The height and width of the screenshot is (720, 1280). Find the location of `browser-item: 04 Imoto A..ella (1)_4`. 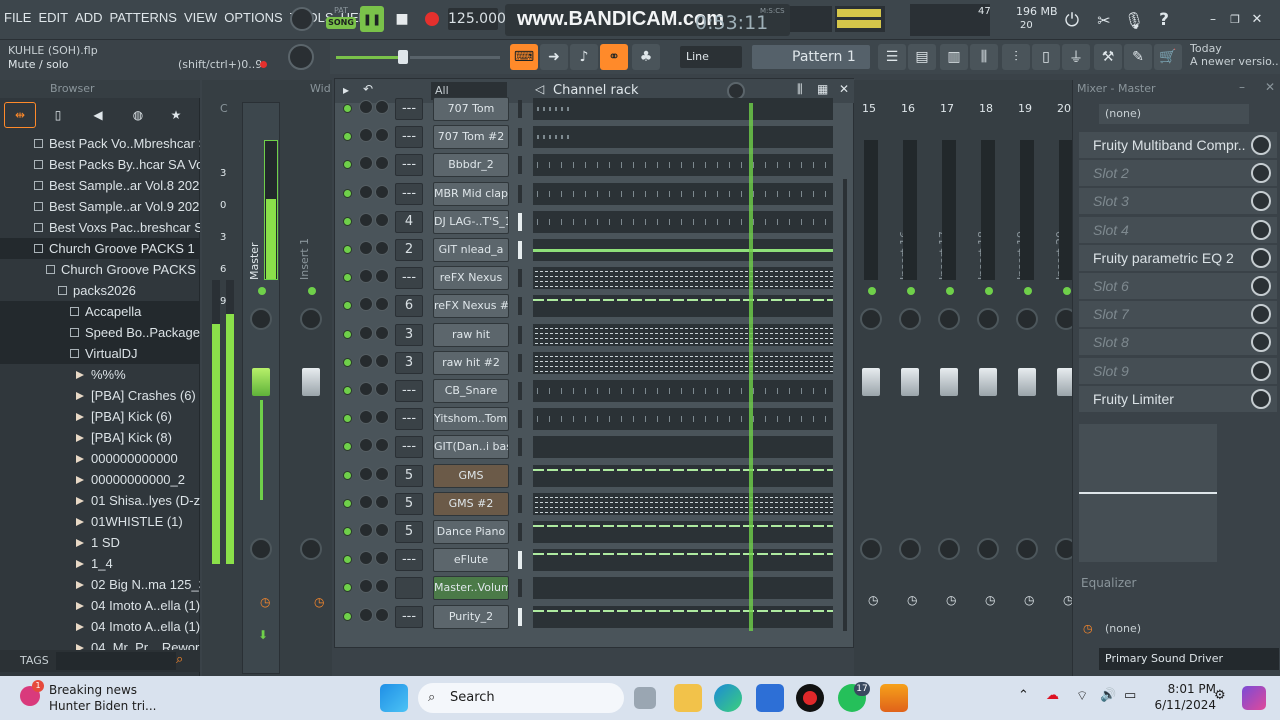

browser-item: 04 Imoto A..ella (1)_4 is located at coordinates (100, 605).